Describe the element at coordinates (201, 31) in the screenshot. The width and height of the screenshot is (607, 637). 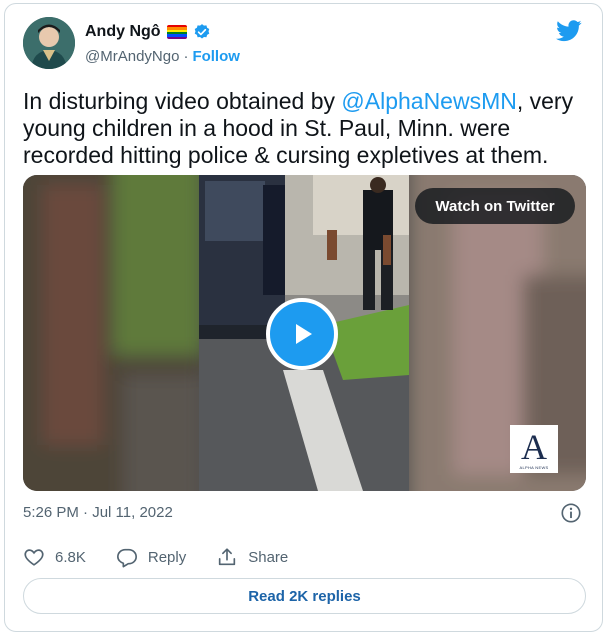
I see `verified-badge-icon` at that location.